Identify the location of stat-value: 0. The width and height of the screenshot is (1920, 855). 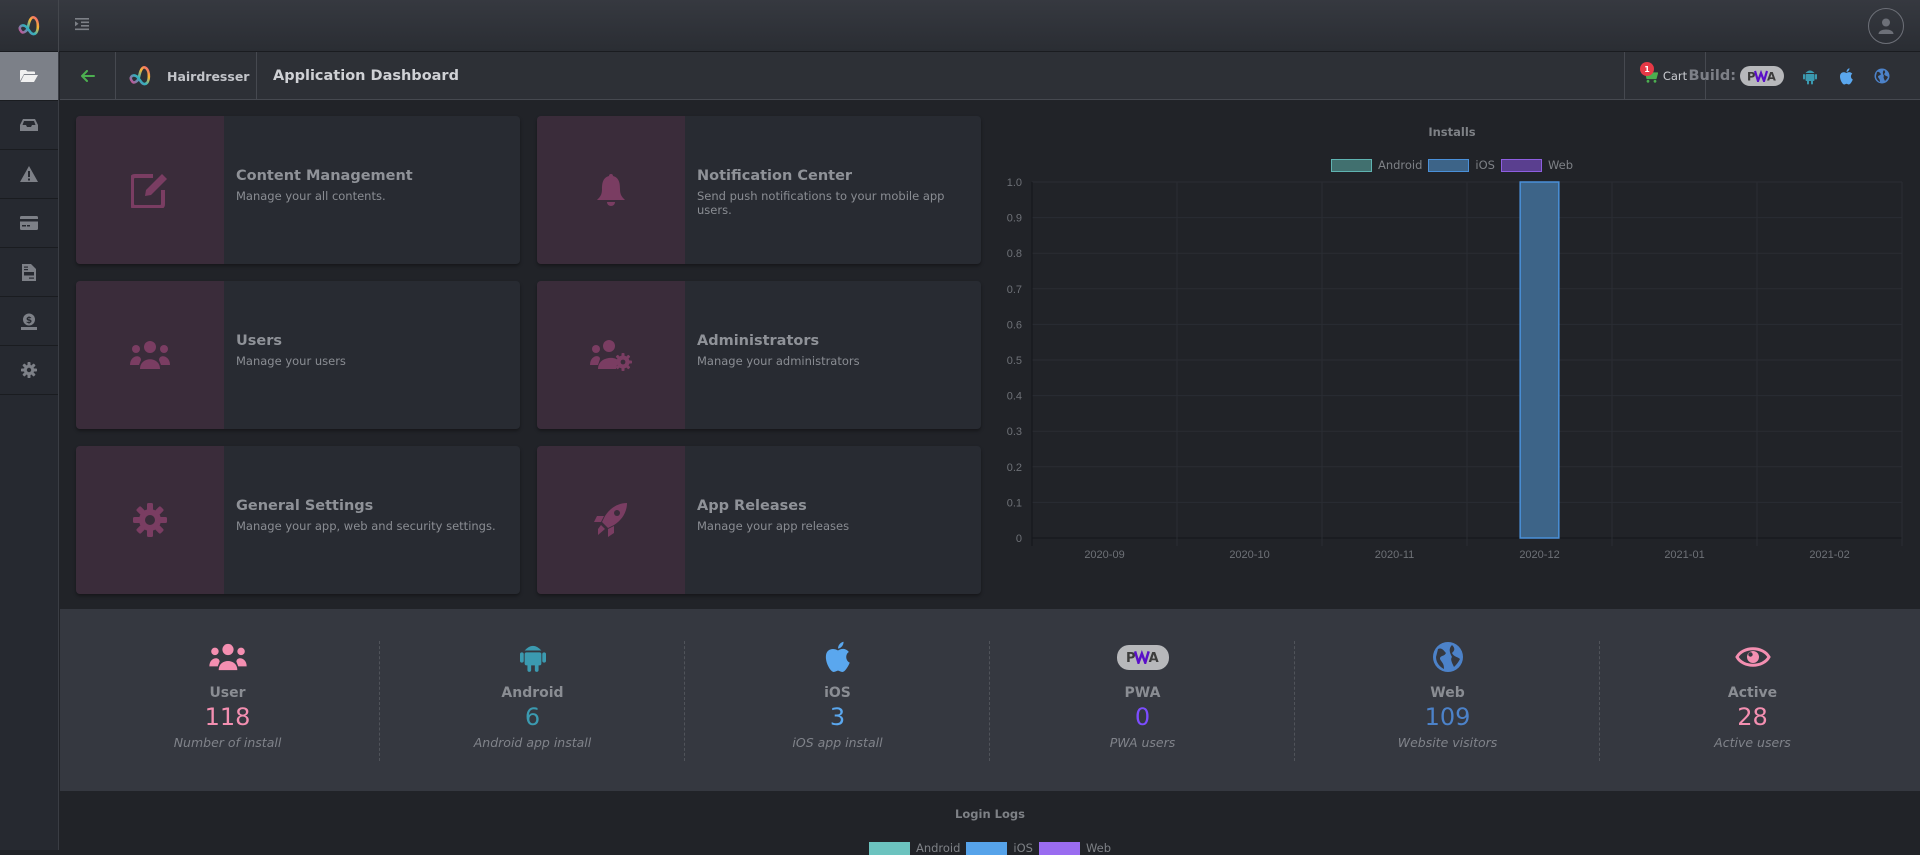
(1142, 717).